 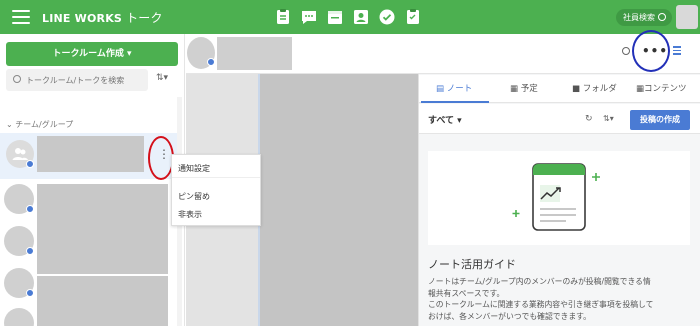 What do you see at coordinates (509, 316) in the screenshot?
I see `guide-line: おけば、各メンバーがいつでも確認できます。` at bounding box center [509, 316].